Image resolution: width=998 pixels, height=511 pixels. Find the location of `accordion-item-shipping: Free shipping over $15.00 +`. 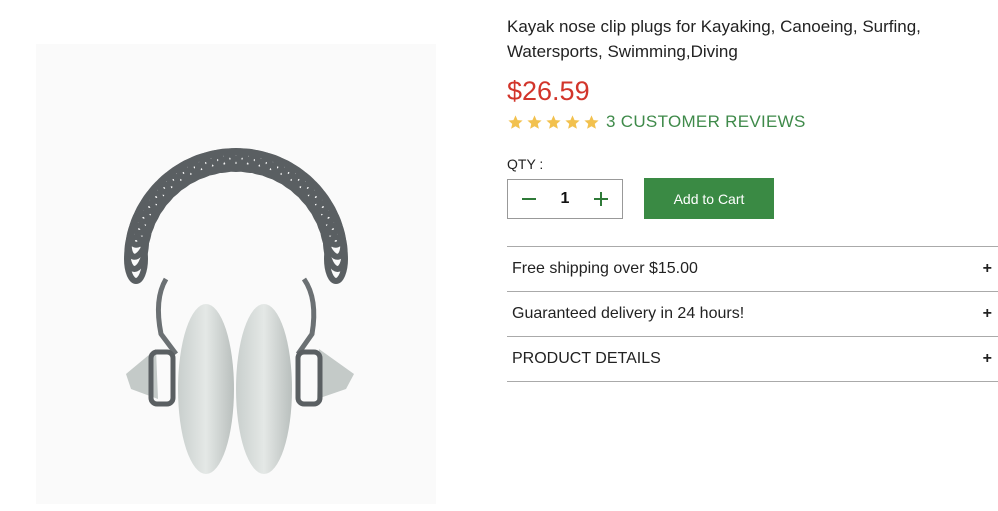

accordion-item-shipping: Free shipping over $15.00 + is located at coordinates (752, 269).